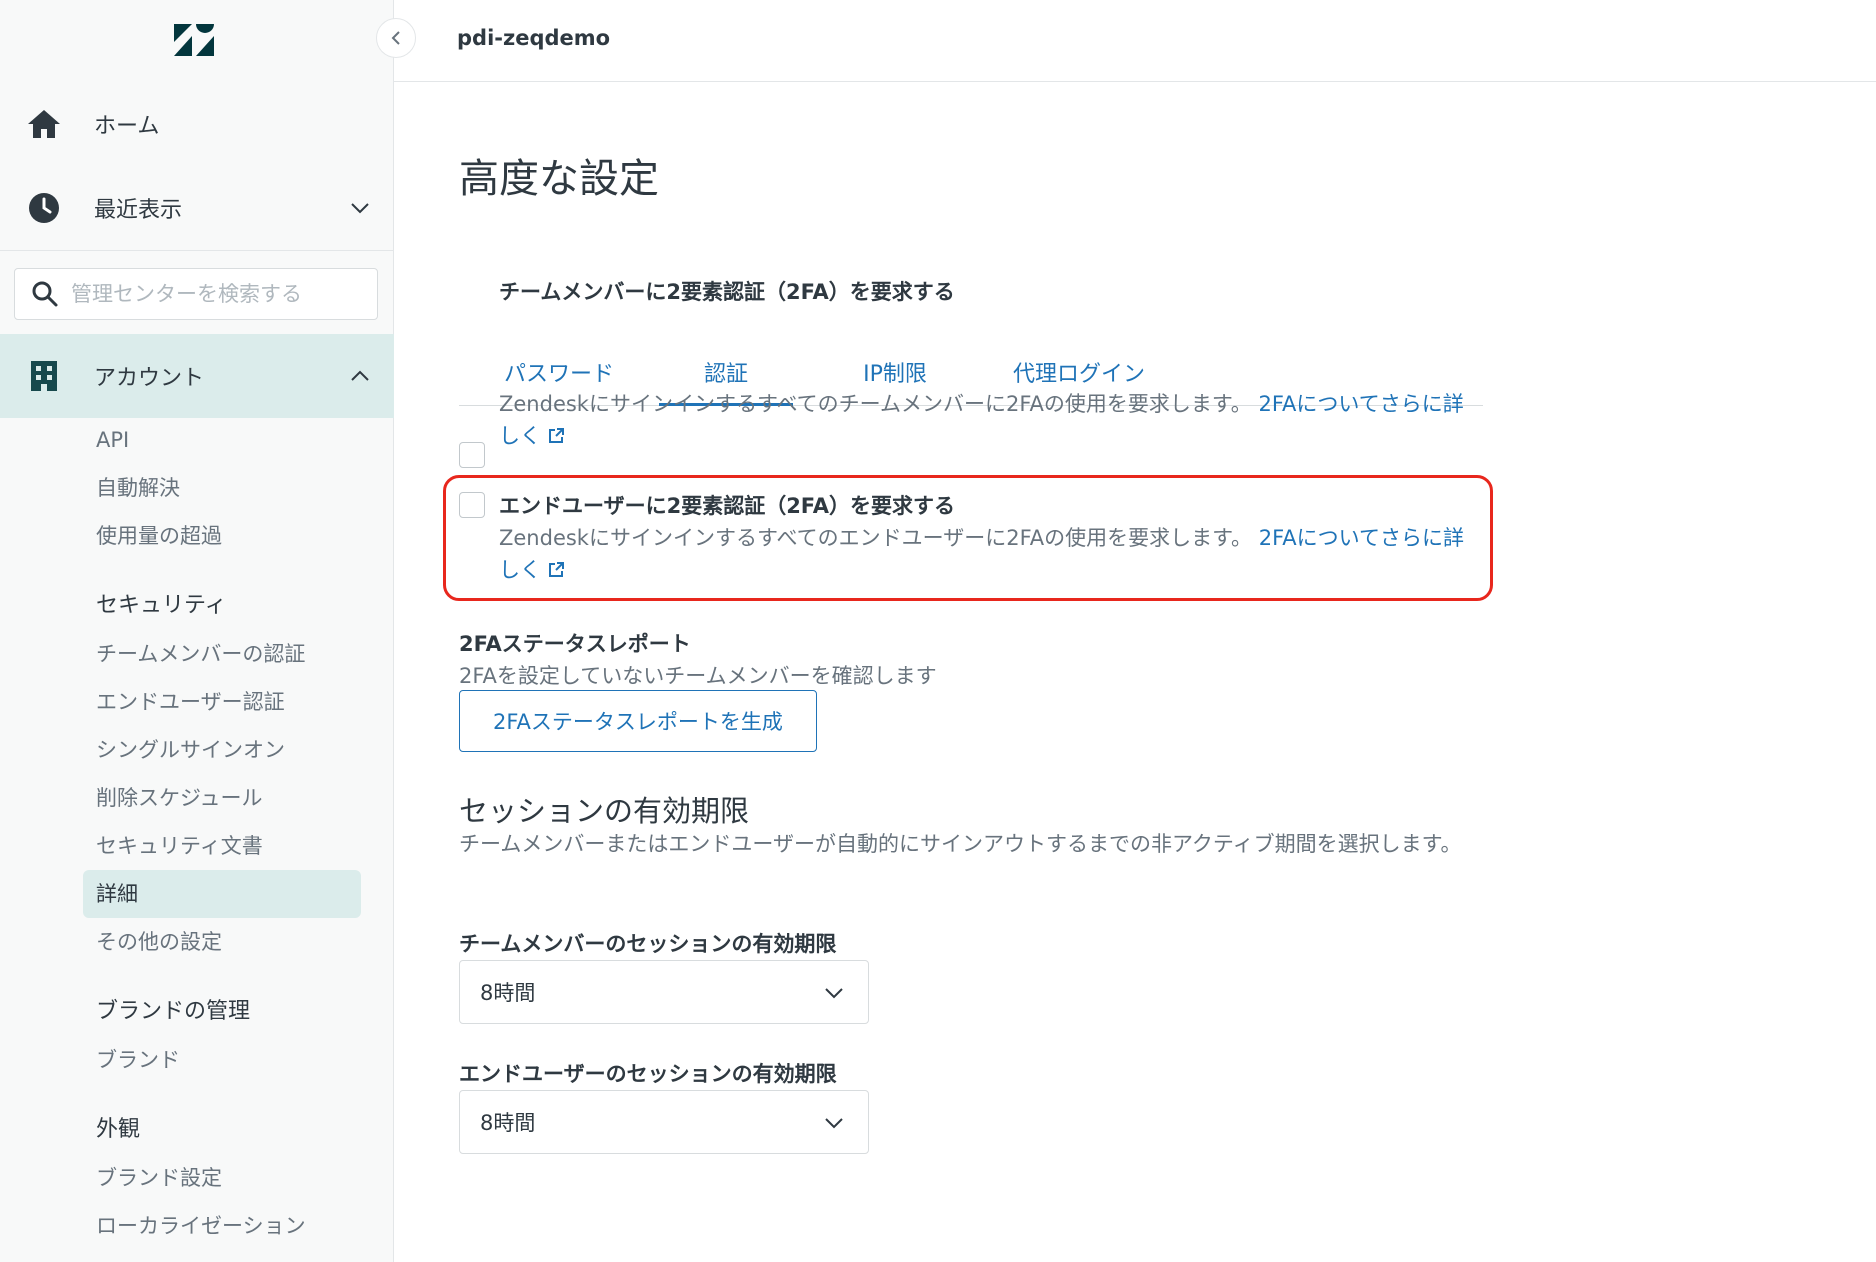  Describe the element at coordinates (472, 505) in the screenshot. I see `enduser-2fa-checkbox` at that location.